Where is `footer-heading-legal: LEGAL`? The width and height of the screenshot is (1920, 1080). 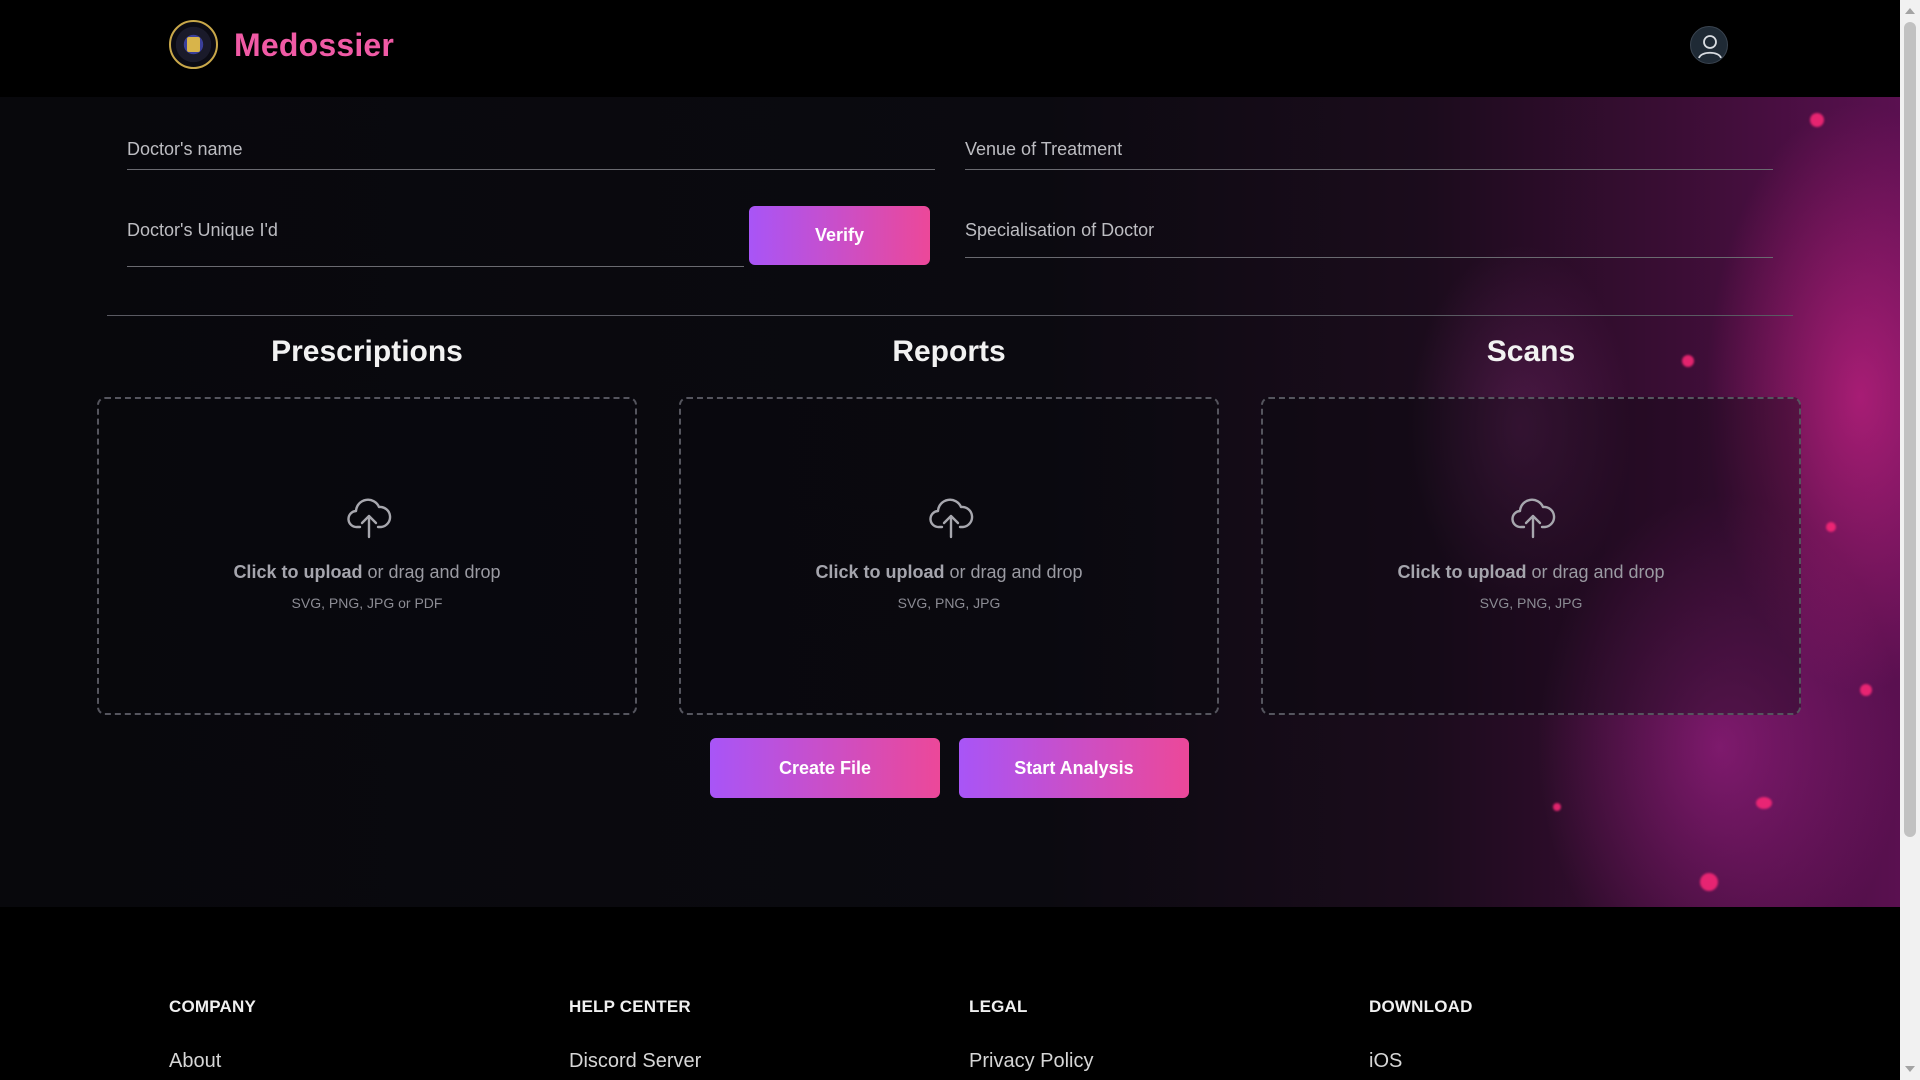 footer-heading-legal: LEGAL is located at coordinates (998, 1006).